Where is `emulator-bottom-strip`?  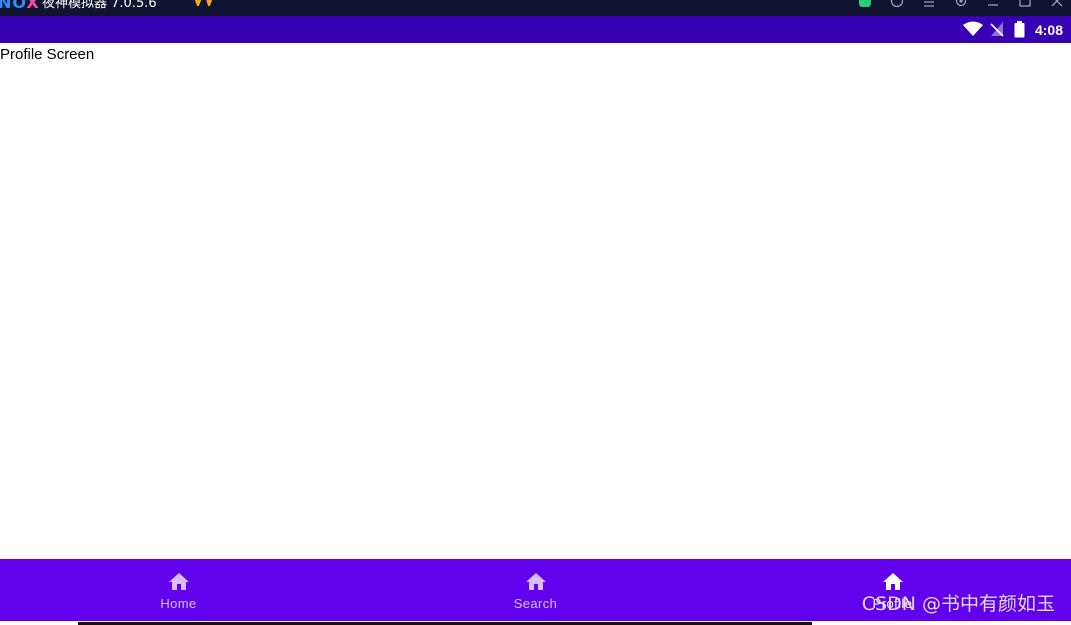 emulator-bottom-strip is located at coordinates (535, 623).